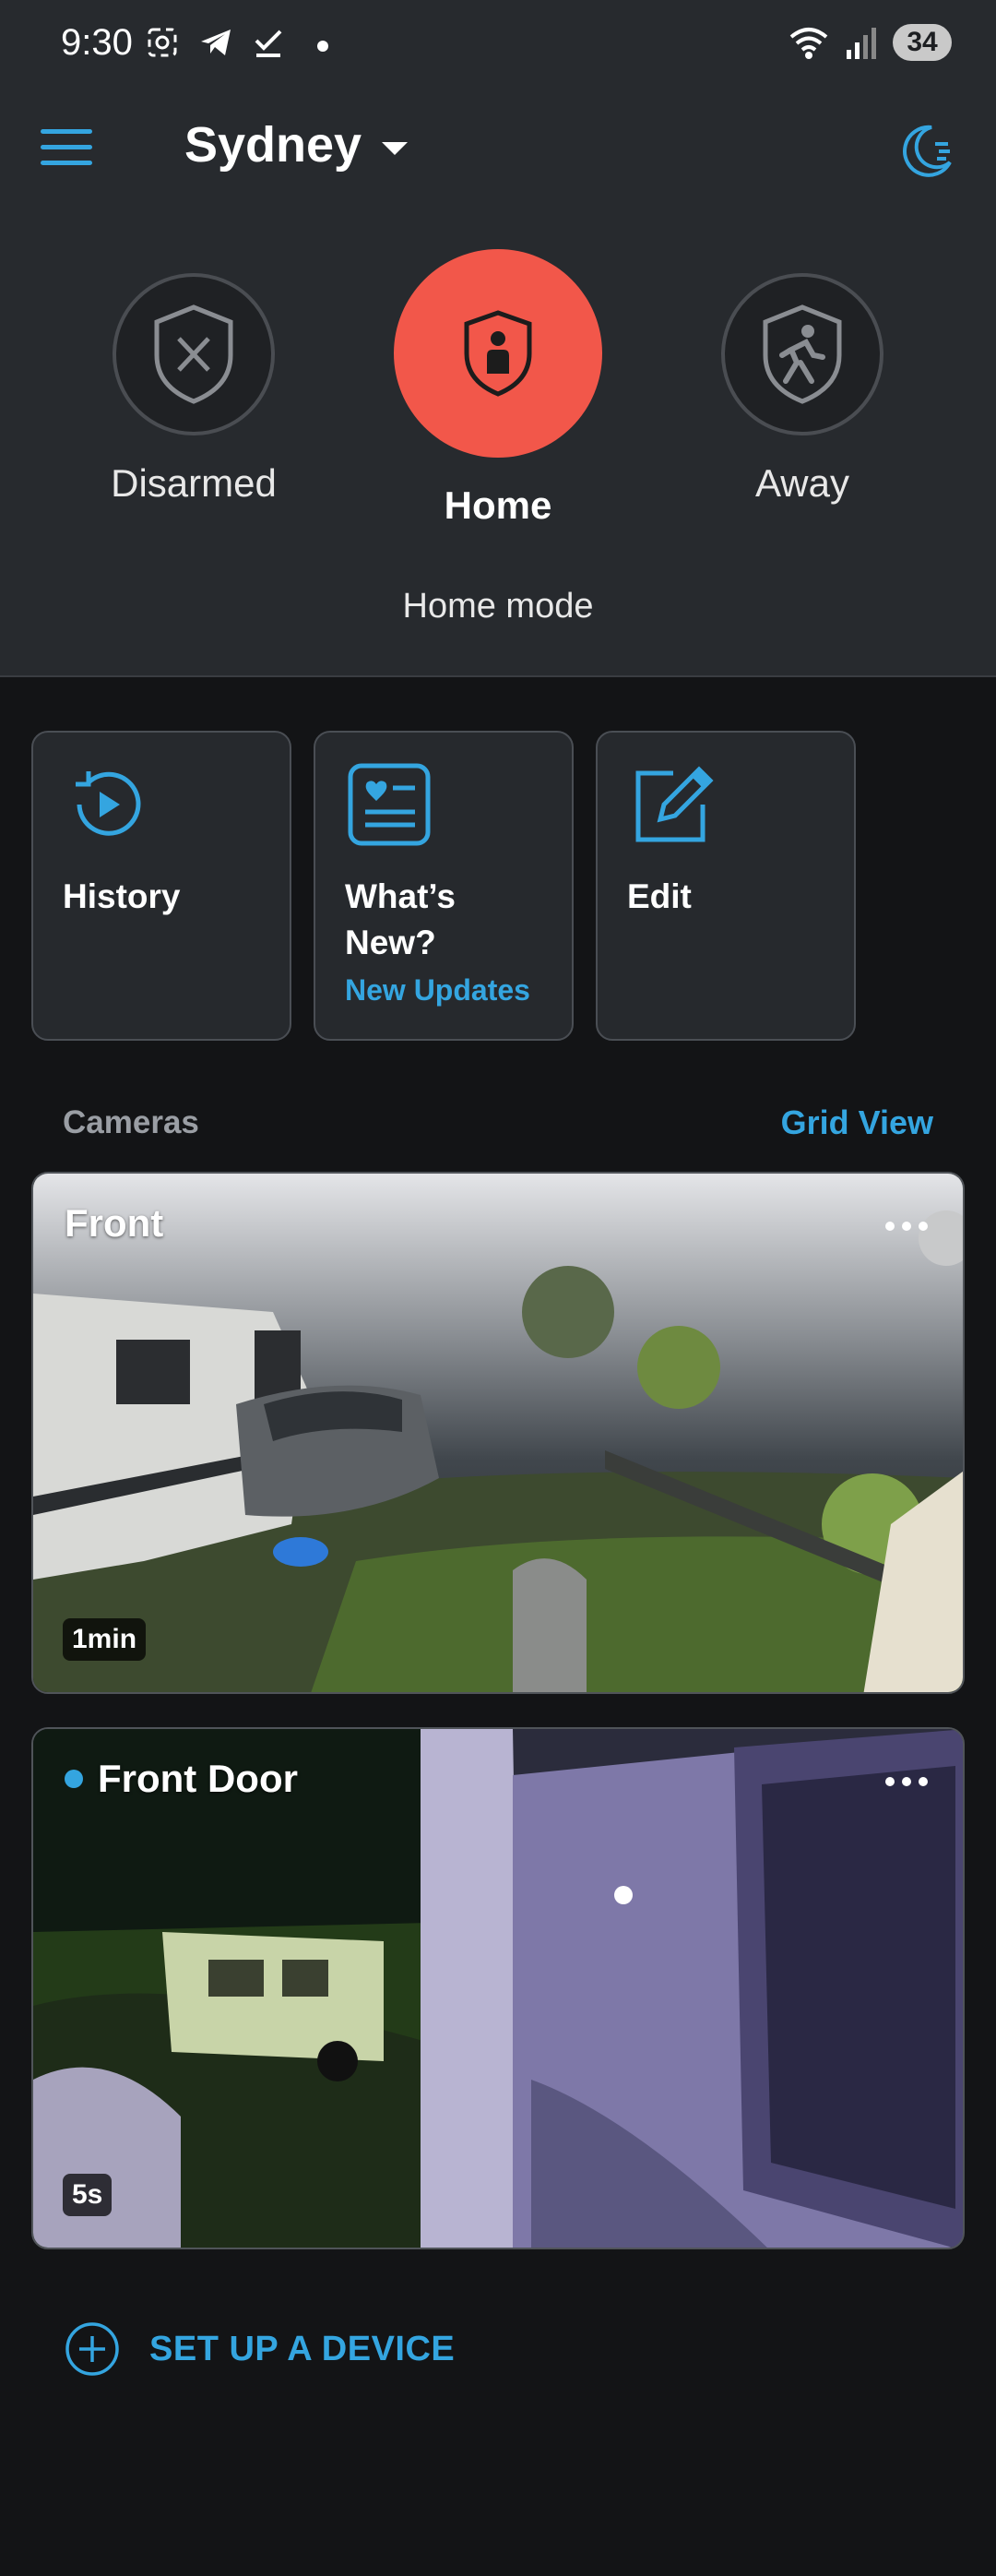  Describe the element at coordinates (389, 804) in the screenshot. I see `news-card-icon` at that location.